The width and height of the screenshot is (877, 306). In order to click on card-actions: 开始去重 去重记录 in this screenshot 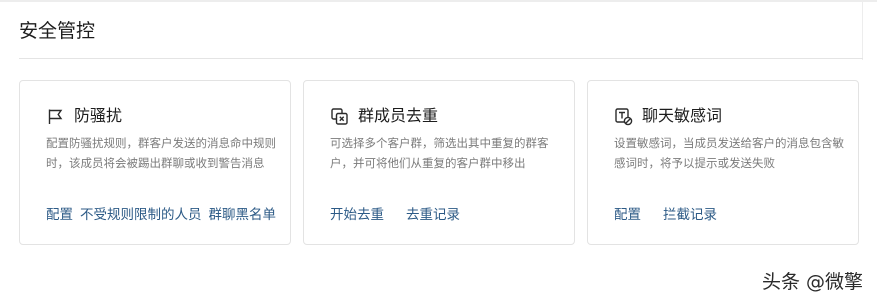, I will do `click(398, 215)`.